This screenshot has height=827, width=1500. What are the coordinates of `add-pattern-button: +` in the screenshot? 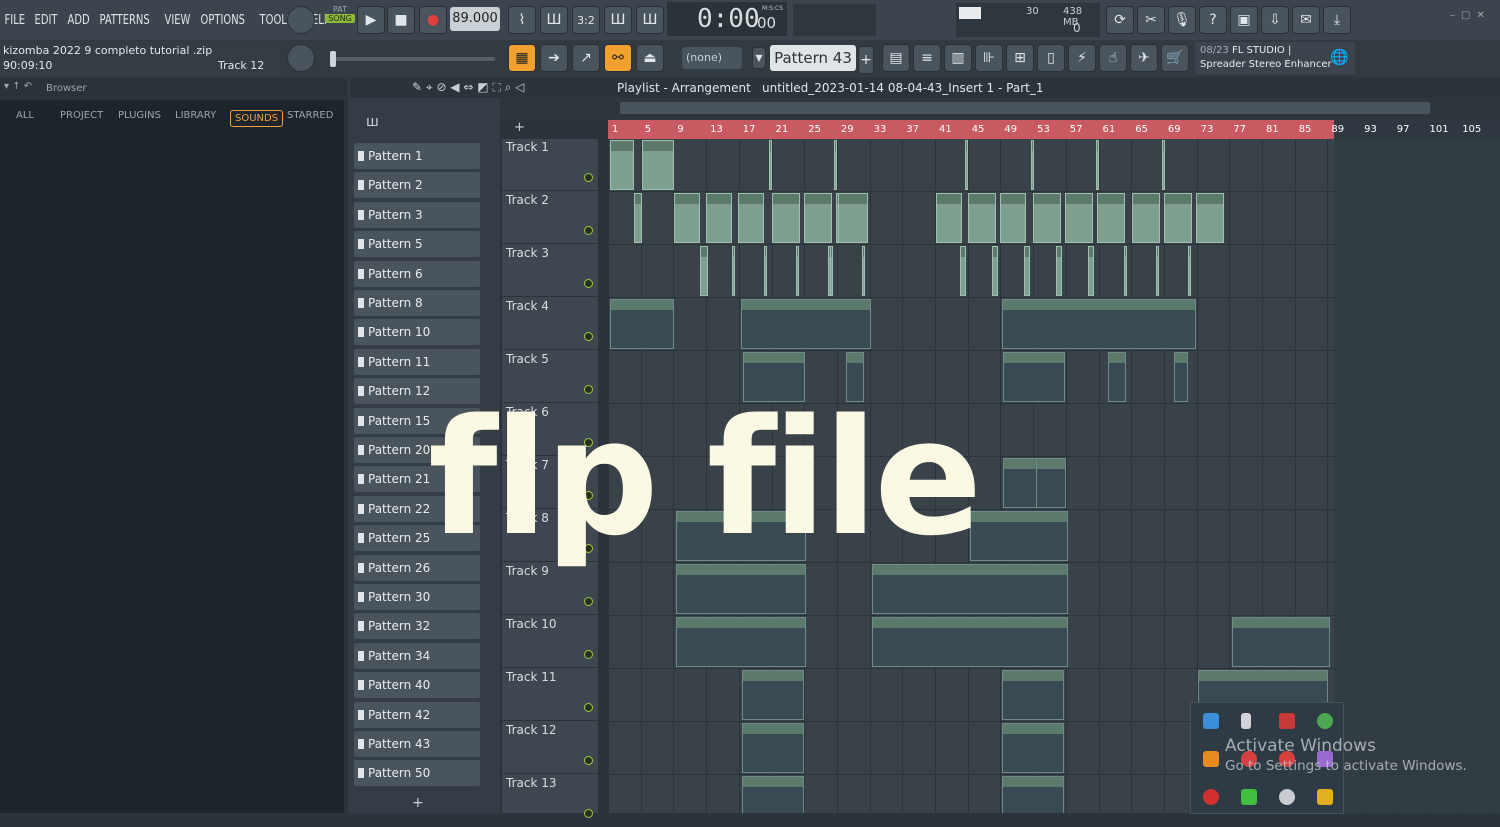 It's located at (866, 60).